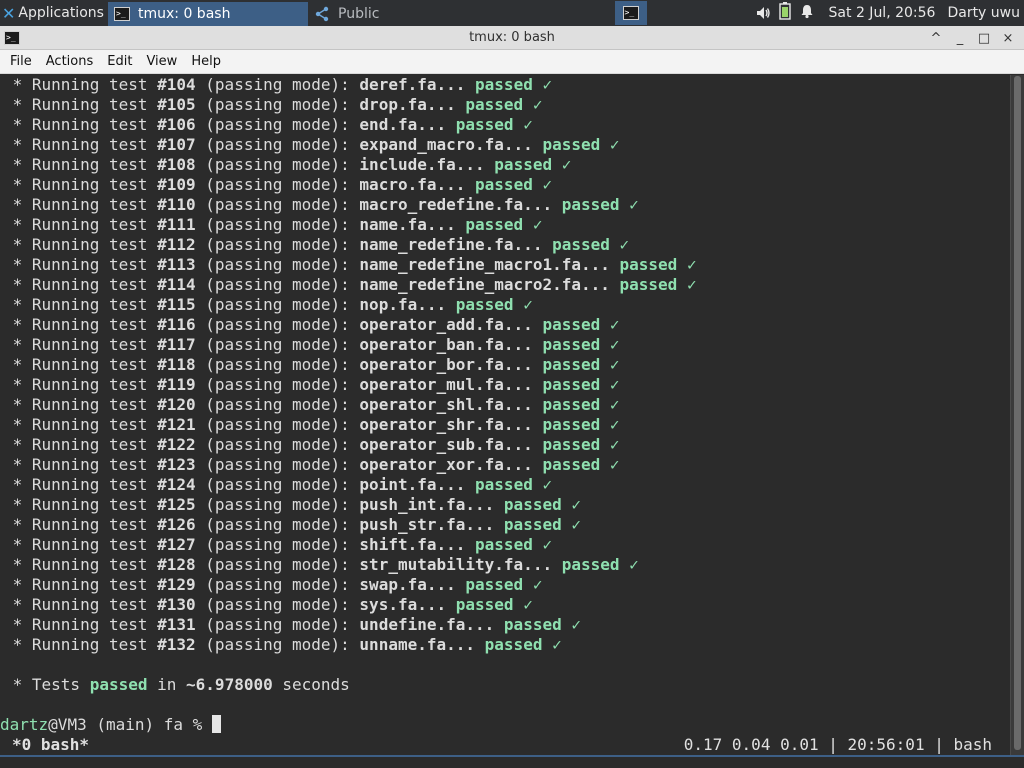  What do you see at coordinates (176, 84) in the screenshot?
I see `test-number: #104` at bounding box center [176, 84].